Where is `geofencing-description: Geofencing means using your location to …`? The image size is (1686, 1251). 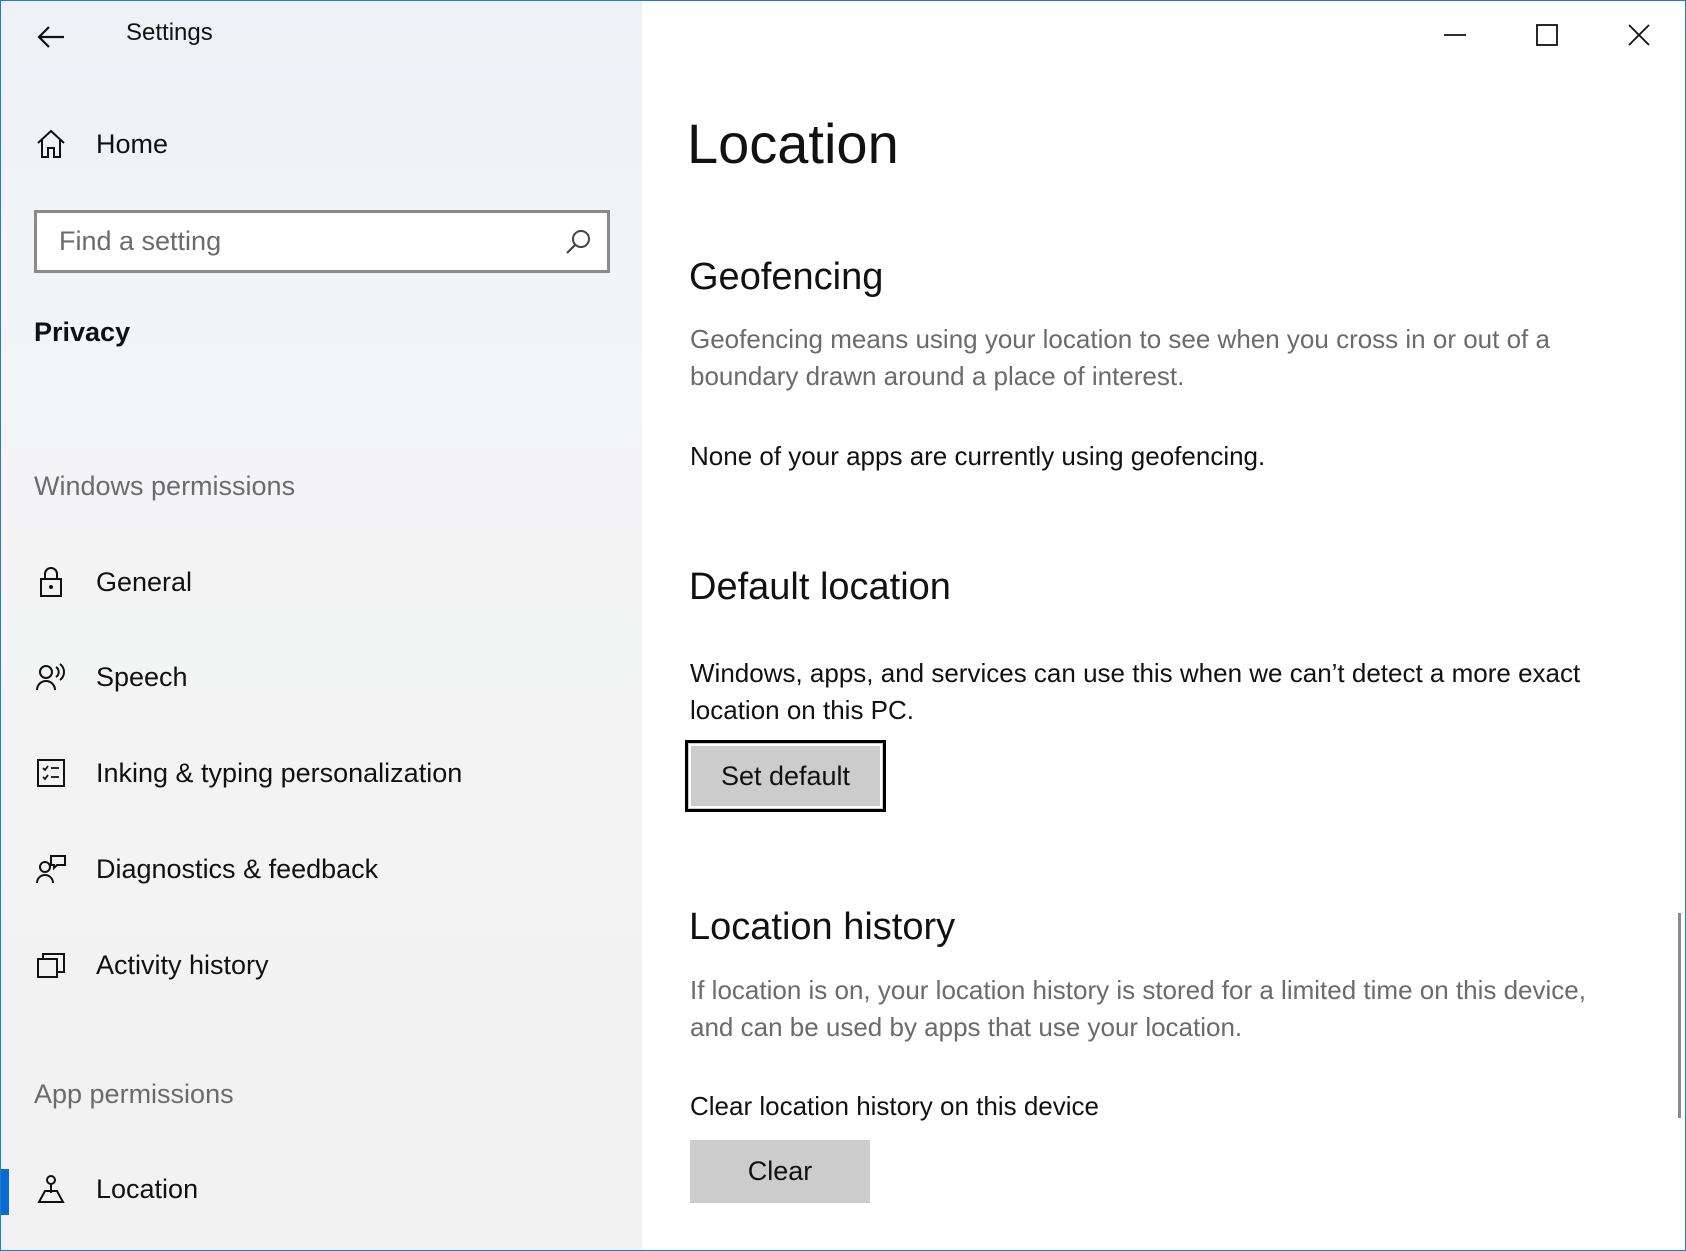
geofencing-description: Geofencing means using your location to … is located at coordinates (1120, 357).